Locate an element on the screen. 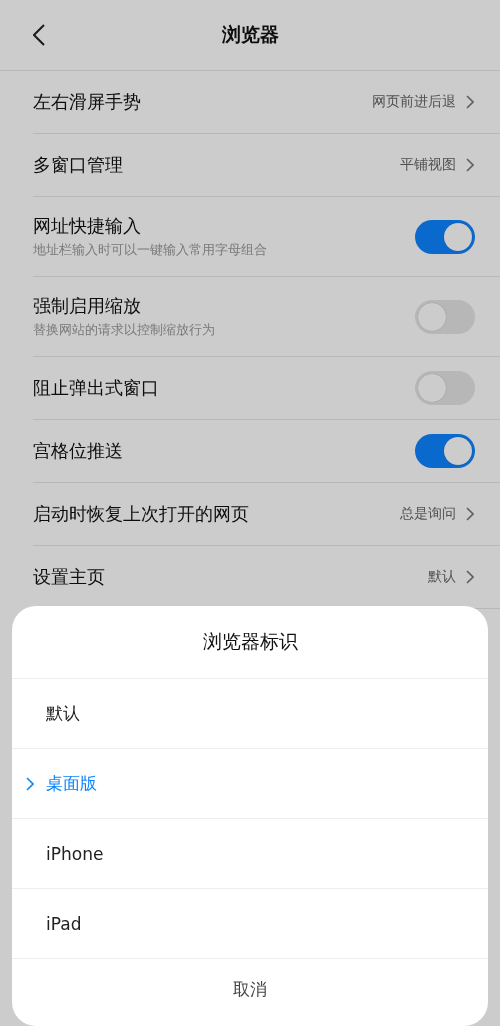 This screenshot has height=1026, width=500. cancel-button: 取消 is located at coordinates (250, 992).